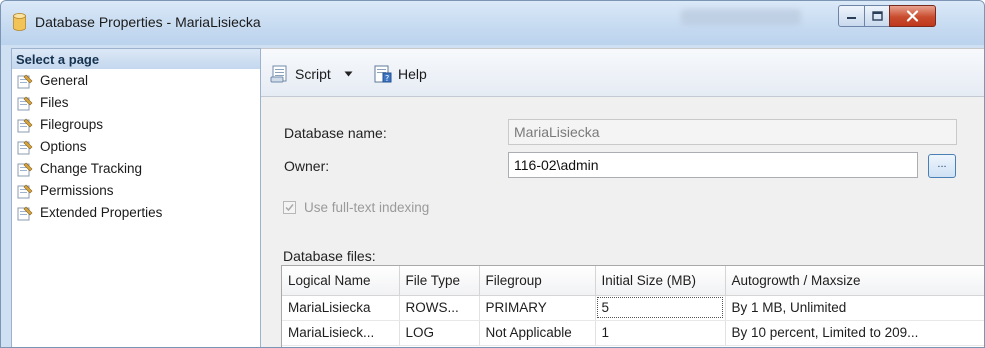 This screenshot has width=985, height=348. Describe the element at coordinates (278, 74) in the screenshot. I see `script-icon` at that location.